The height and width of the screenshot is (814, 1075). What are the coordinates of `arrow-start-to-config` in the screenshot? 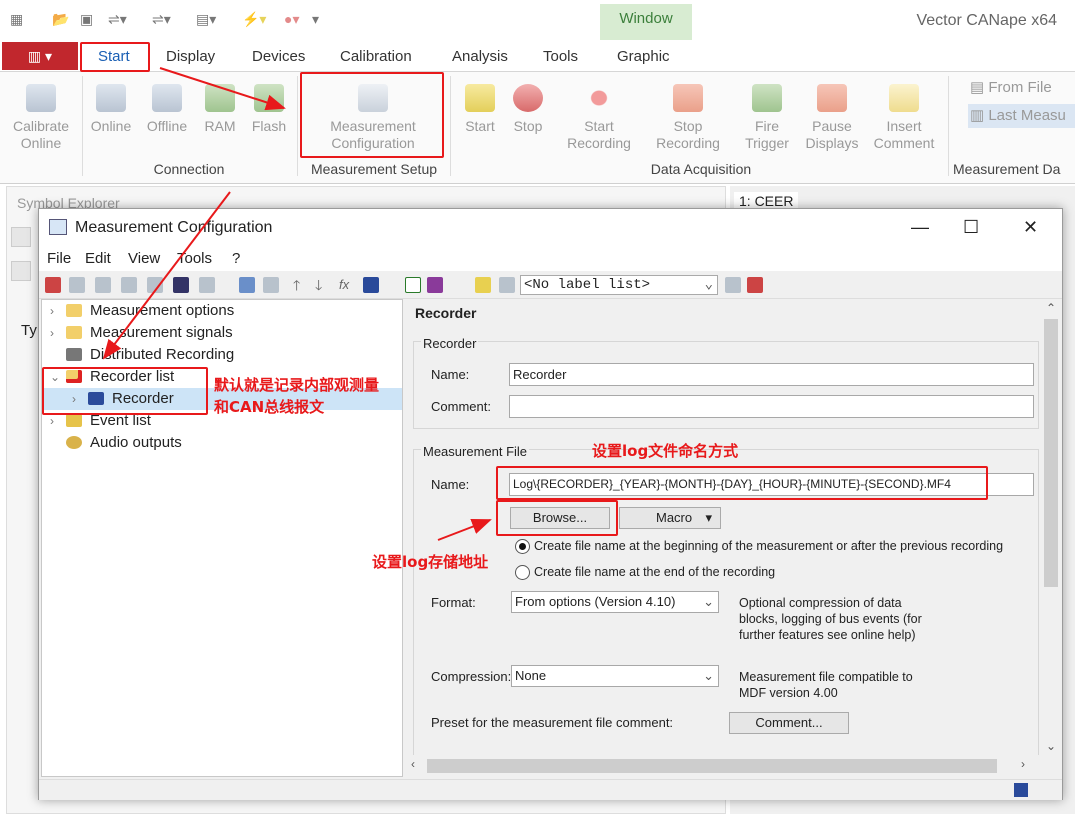 It's located at (222, 89).